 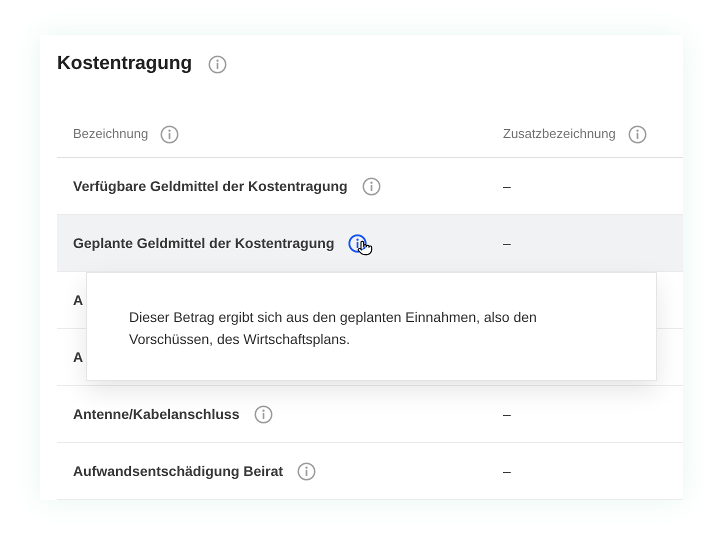 I want to click on section-title: Kostentragung, so click(x=124, y=64).